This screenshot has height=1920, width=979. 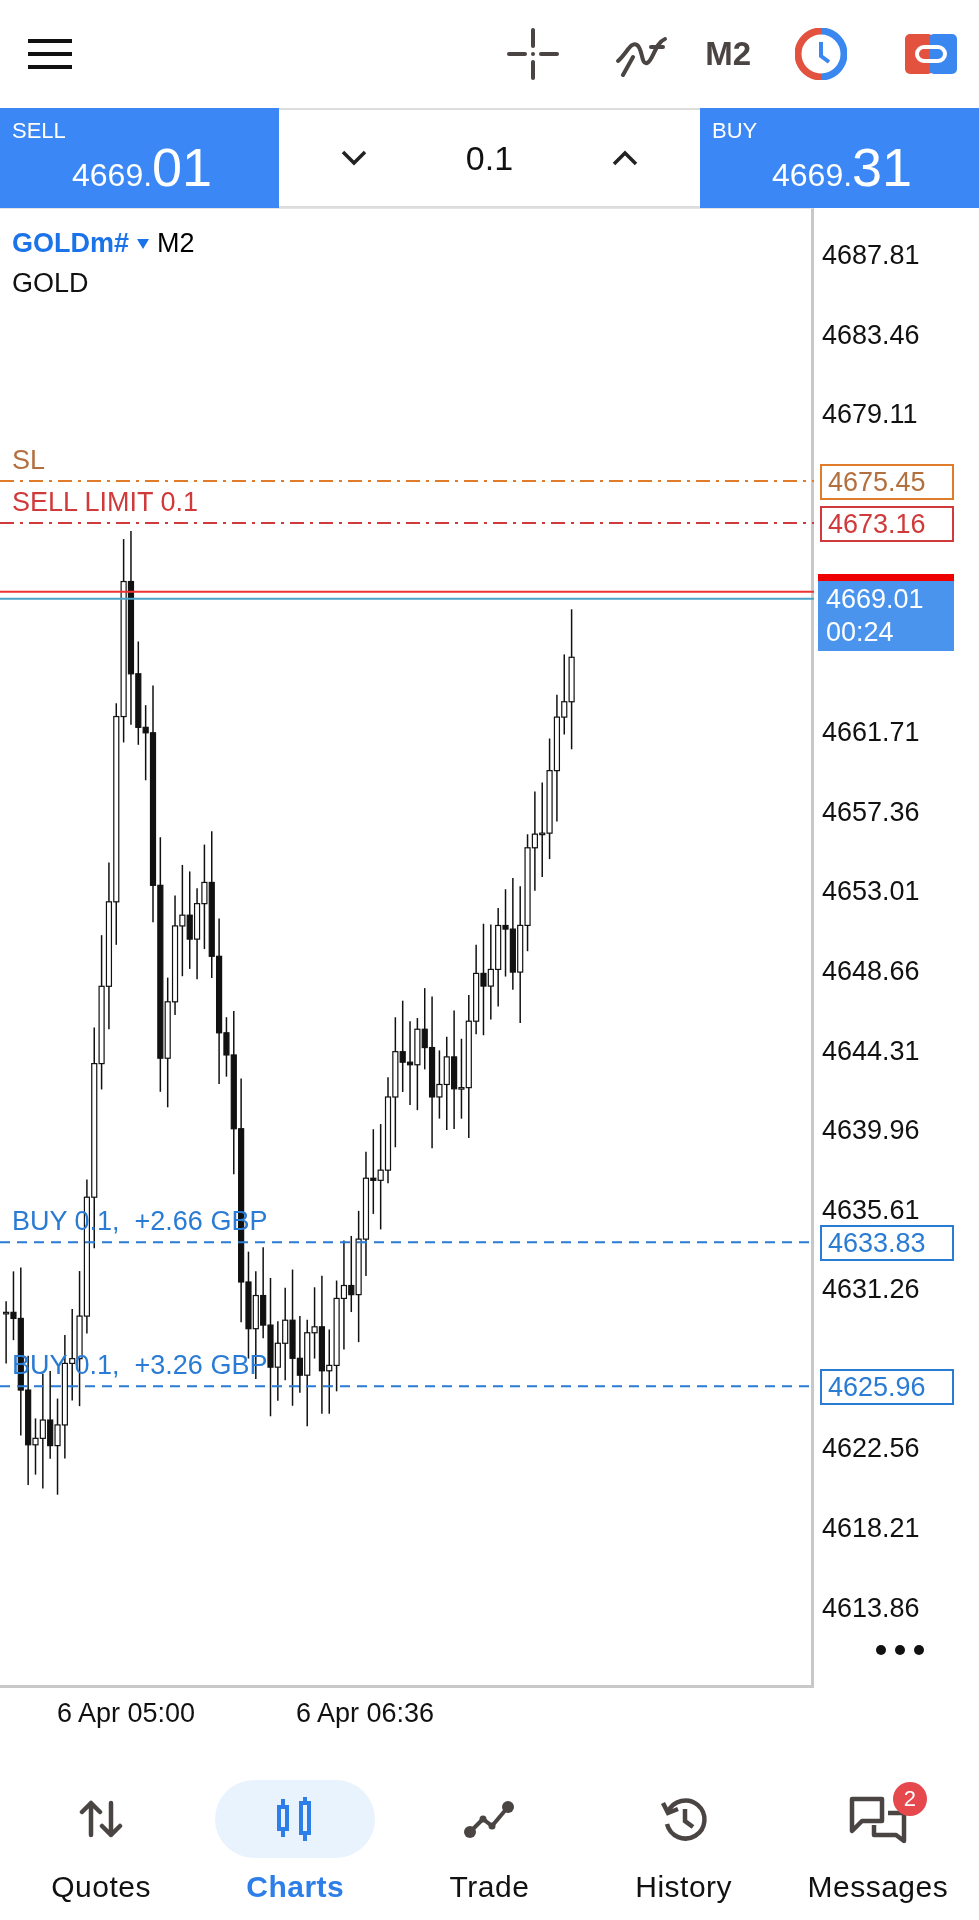 What do you see at coordinates (871, 891) in the screenshot?
I see `price-axis-label: 4653.01` at bounding box center [871, 891].